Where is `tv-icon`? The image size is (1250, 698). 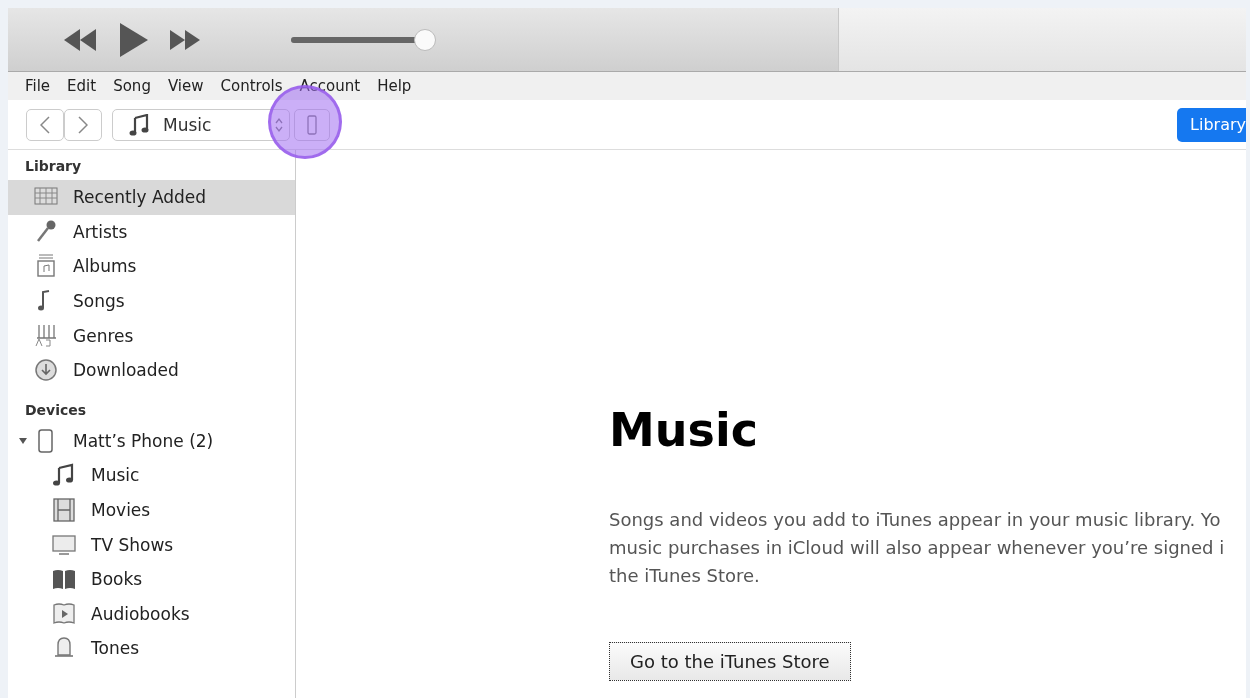 tv-icon is located at coordinates (64, 544).